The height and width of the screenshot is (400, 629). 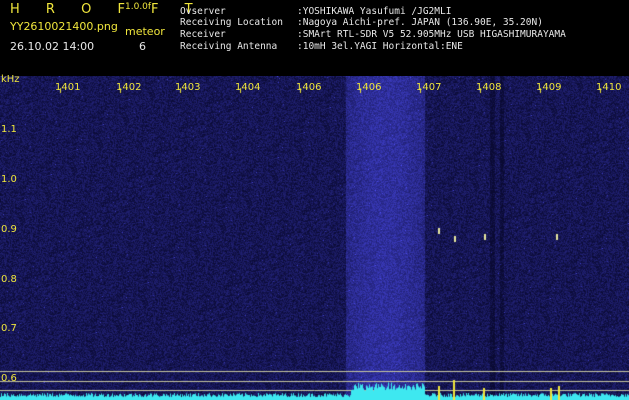 I want to click on x-tick-label: 1404, so click(x=248, y=87).